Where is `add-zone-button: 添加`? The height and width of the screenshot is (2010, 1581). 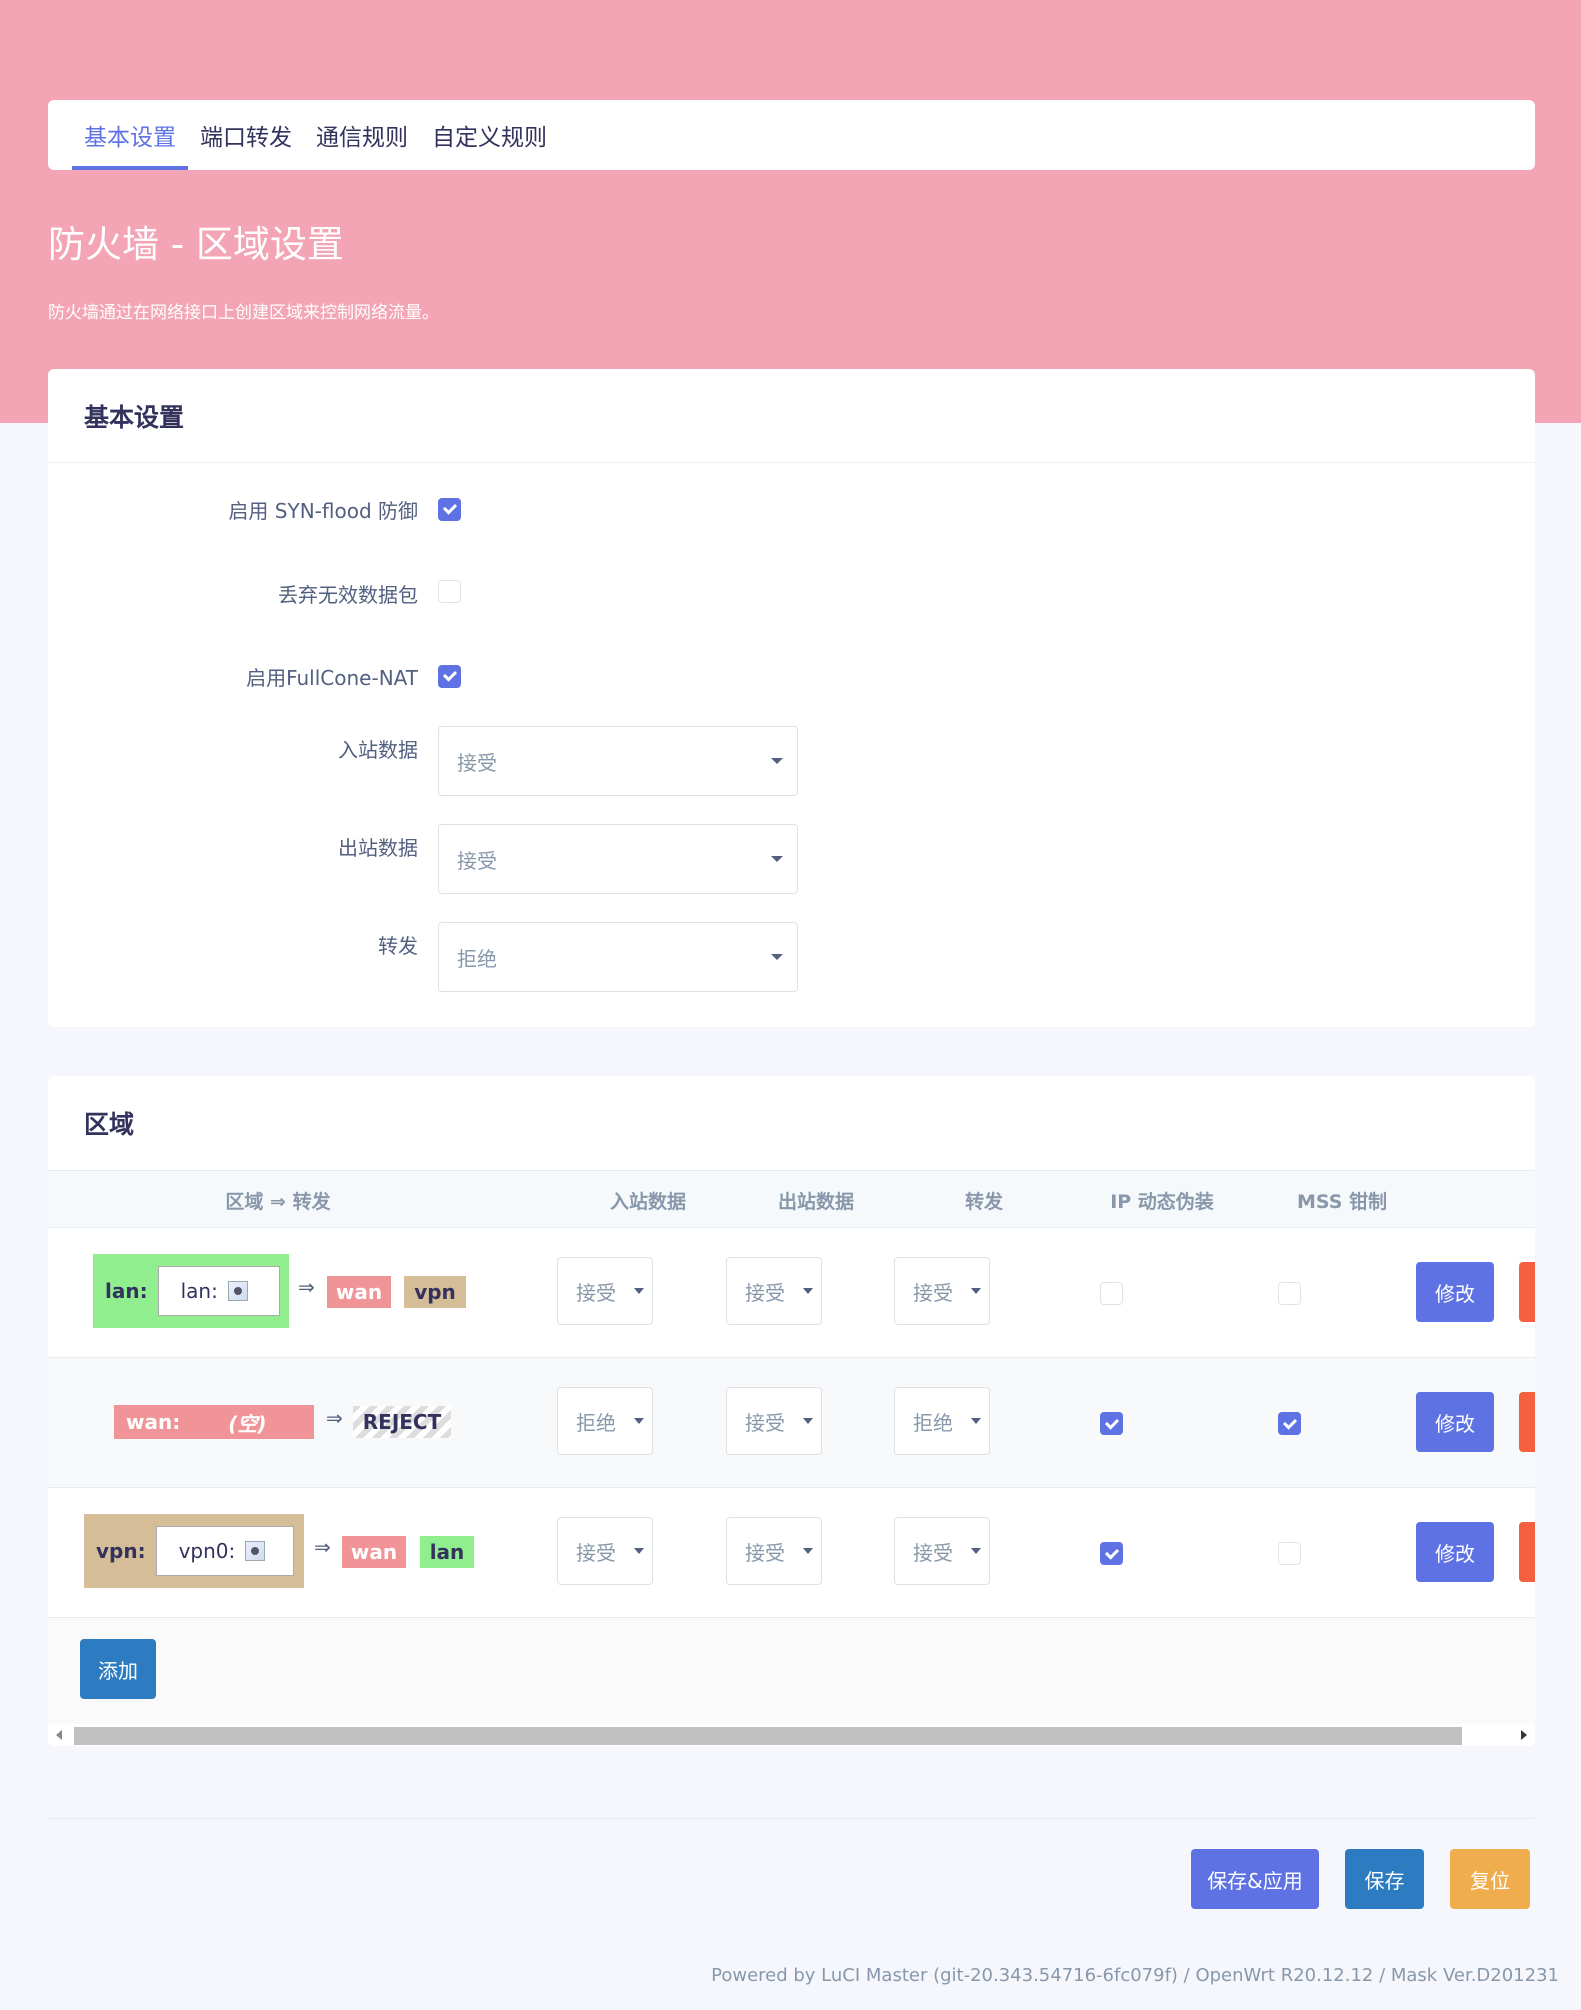
add-zone-button: 添加 is located at coordinates (118, 1669).